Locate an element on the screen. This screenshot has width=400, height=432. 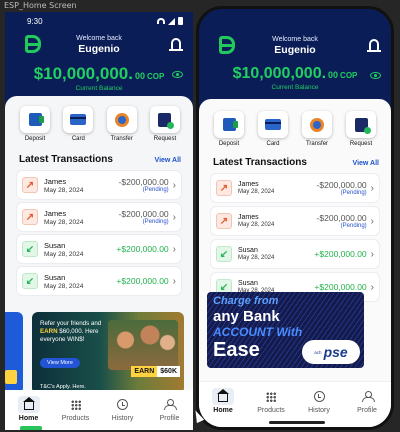
balance-main: $10,000,000. is located at coordinates (83, 73).